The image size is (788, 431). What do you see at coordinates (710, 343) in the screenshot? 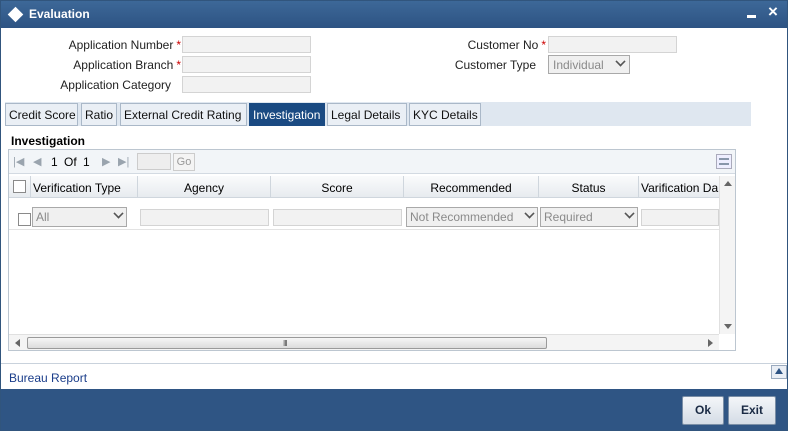
I see `scroll-right-icon` at bounding box center [710, 343].